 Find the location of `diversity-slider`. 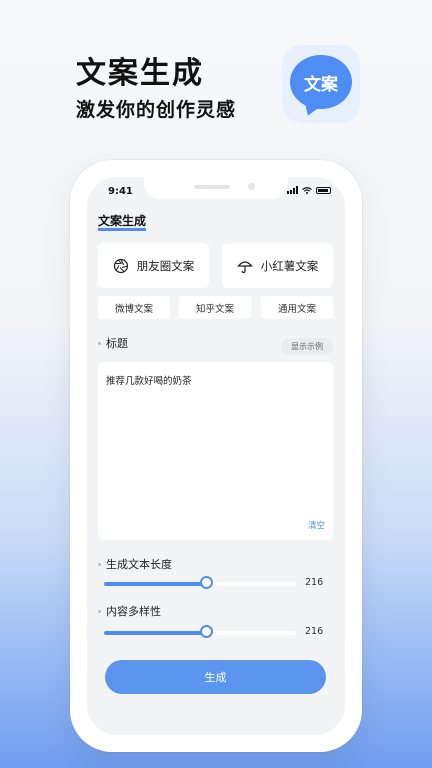

diversity-slider is located at coordinates (200, 631).